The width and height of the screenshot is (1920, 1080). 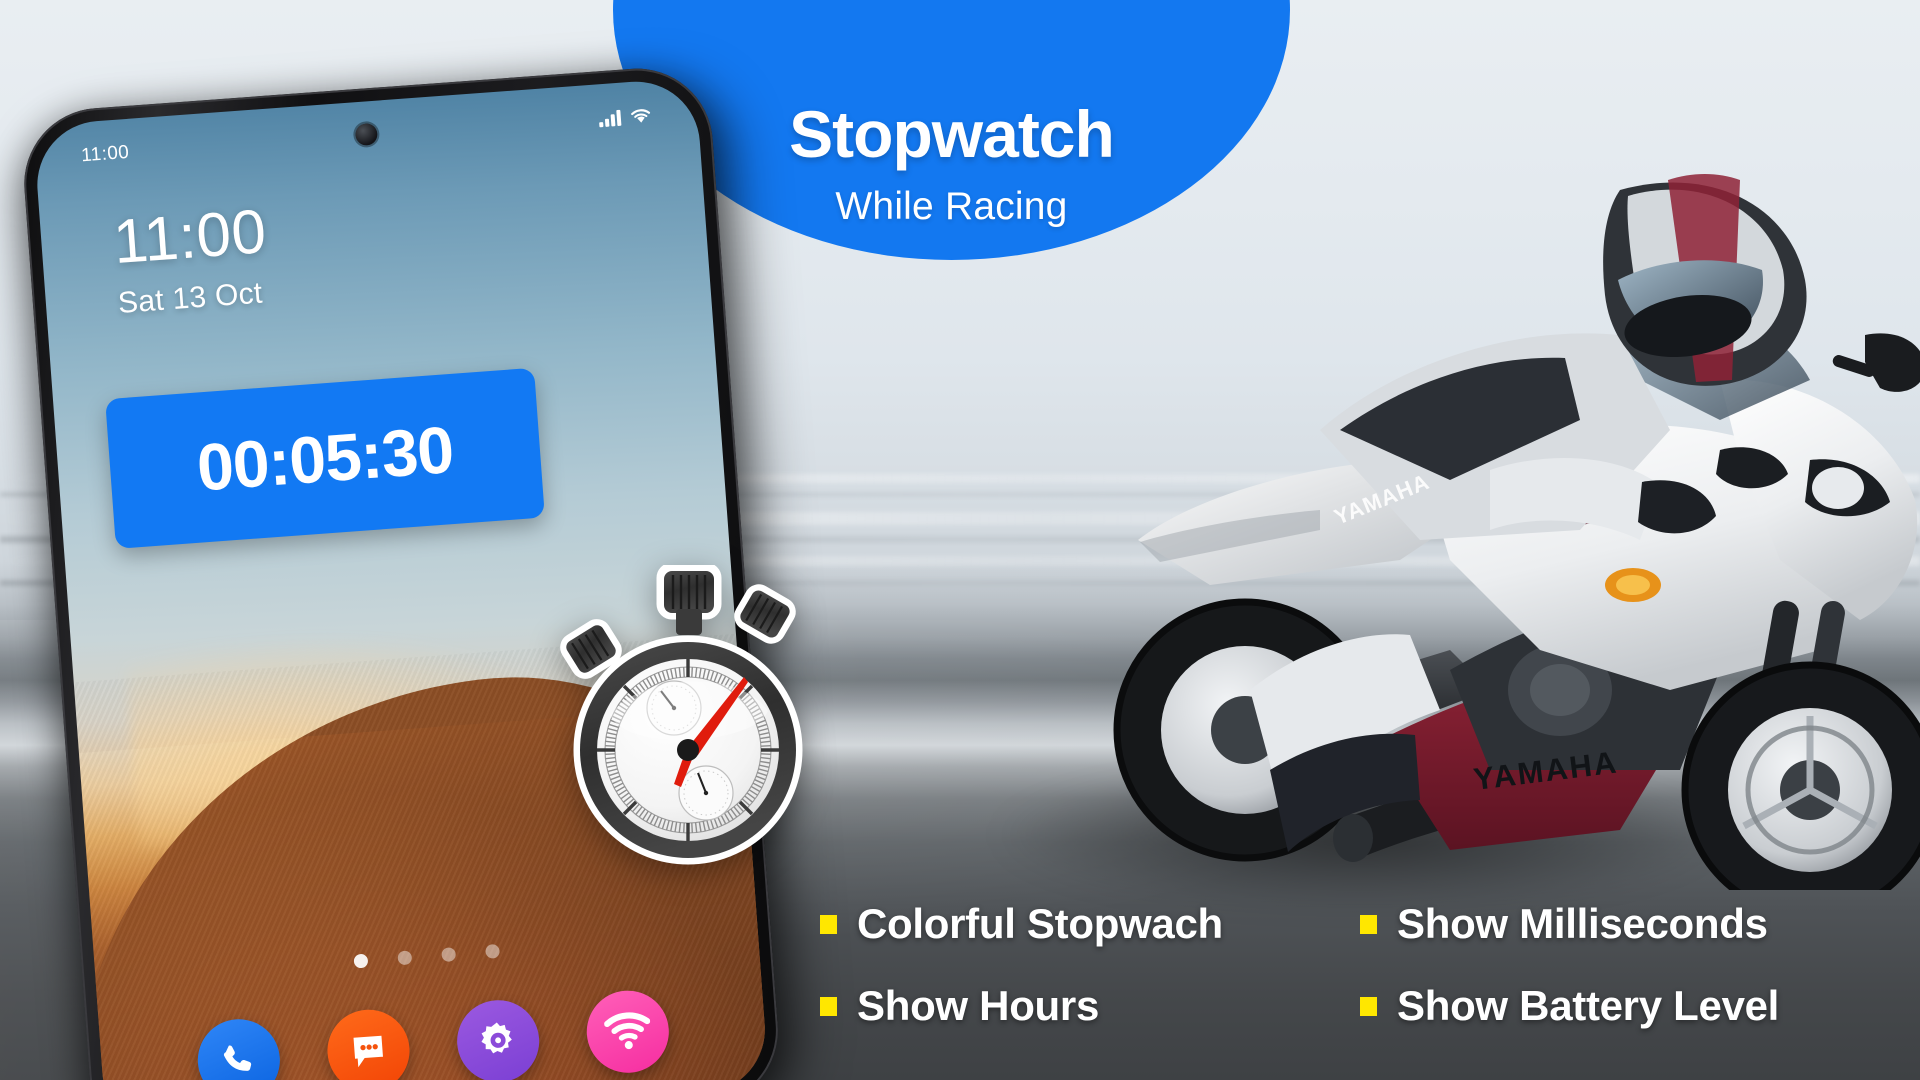 I want to click on stopwatch-subdial-lower, so click(x=706, y=793).